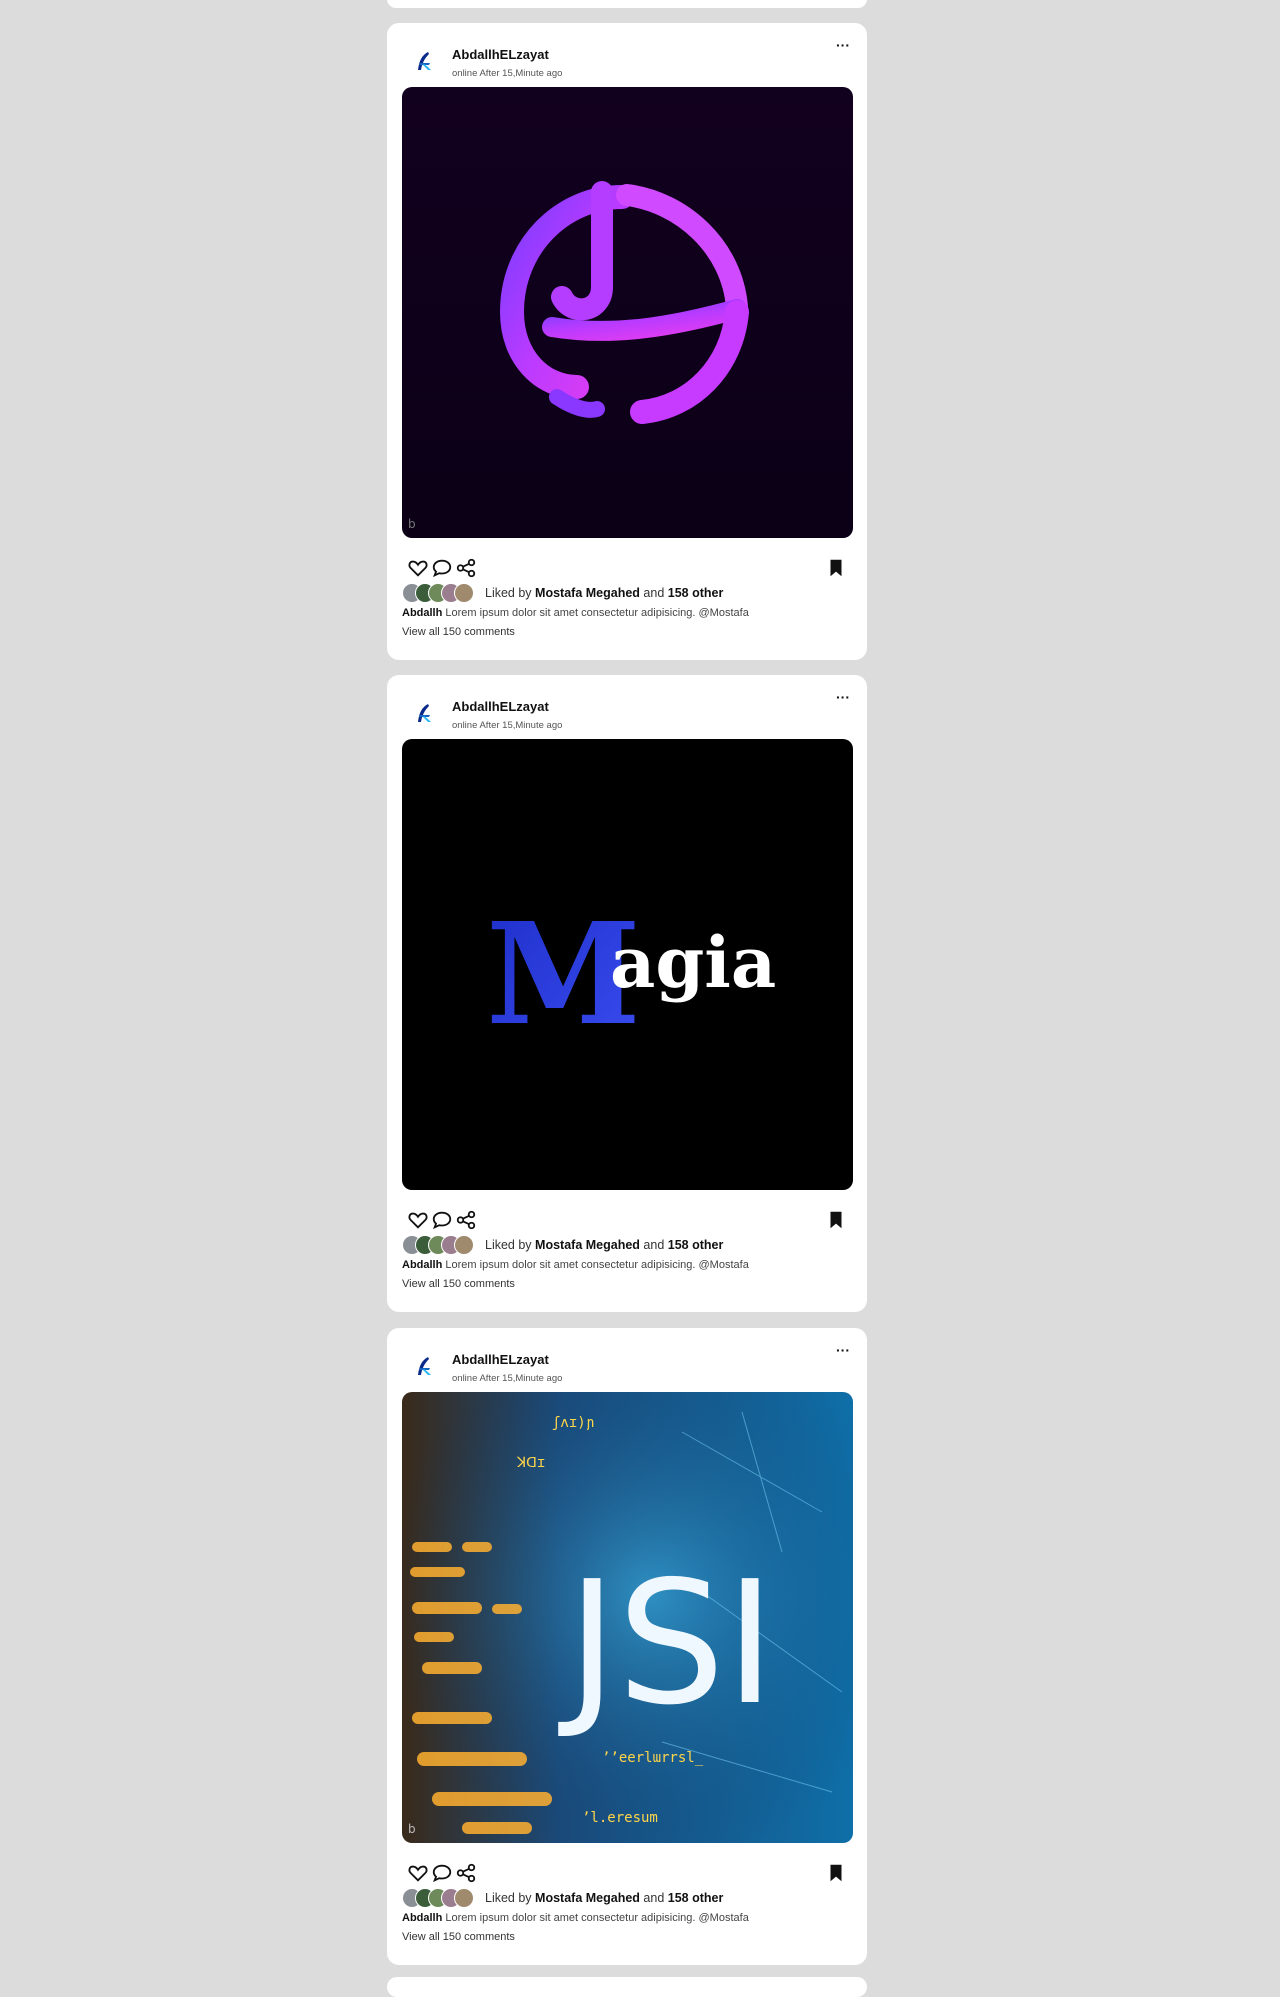 The image size is (1280, 1997). What do you see at coordinates (627, 1987) in the screenshot?
I see `next-post-card` at bounding box center [627, 1987].